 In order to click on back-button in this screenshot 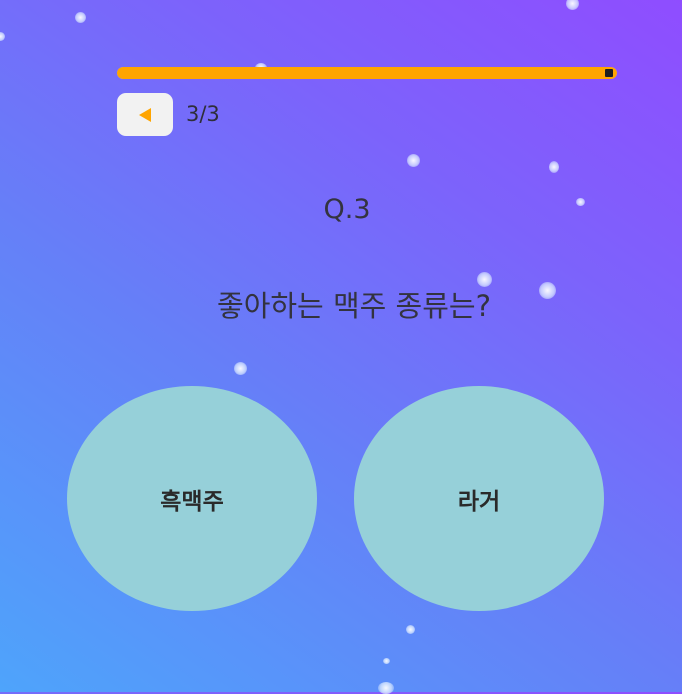, I will do `click(145, 114)`.